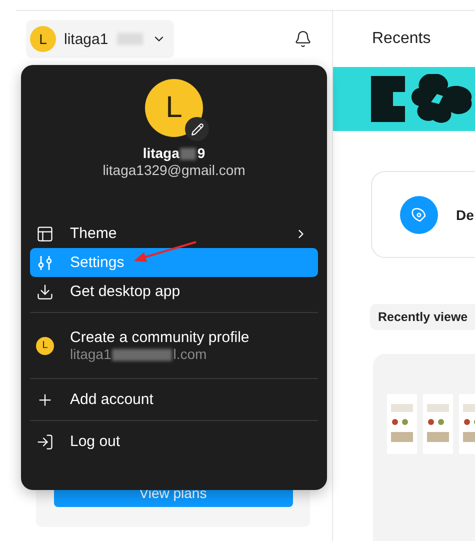 This screenshot has width=475, height=541. I want to click on menu-item: Theme, so click(174, 233).